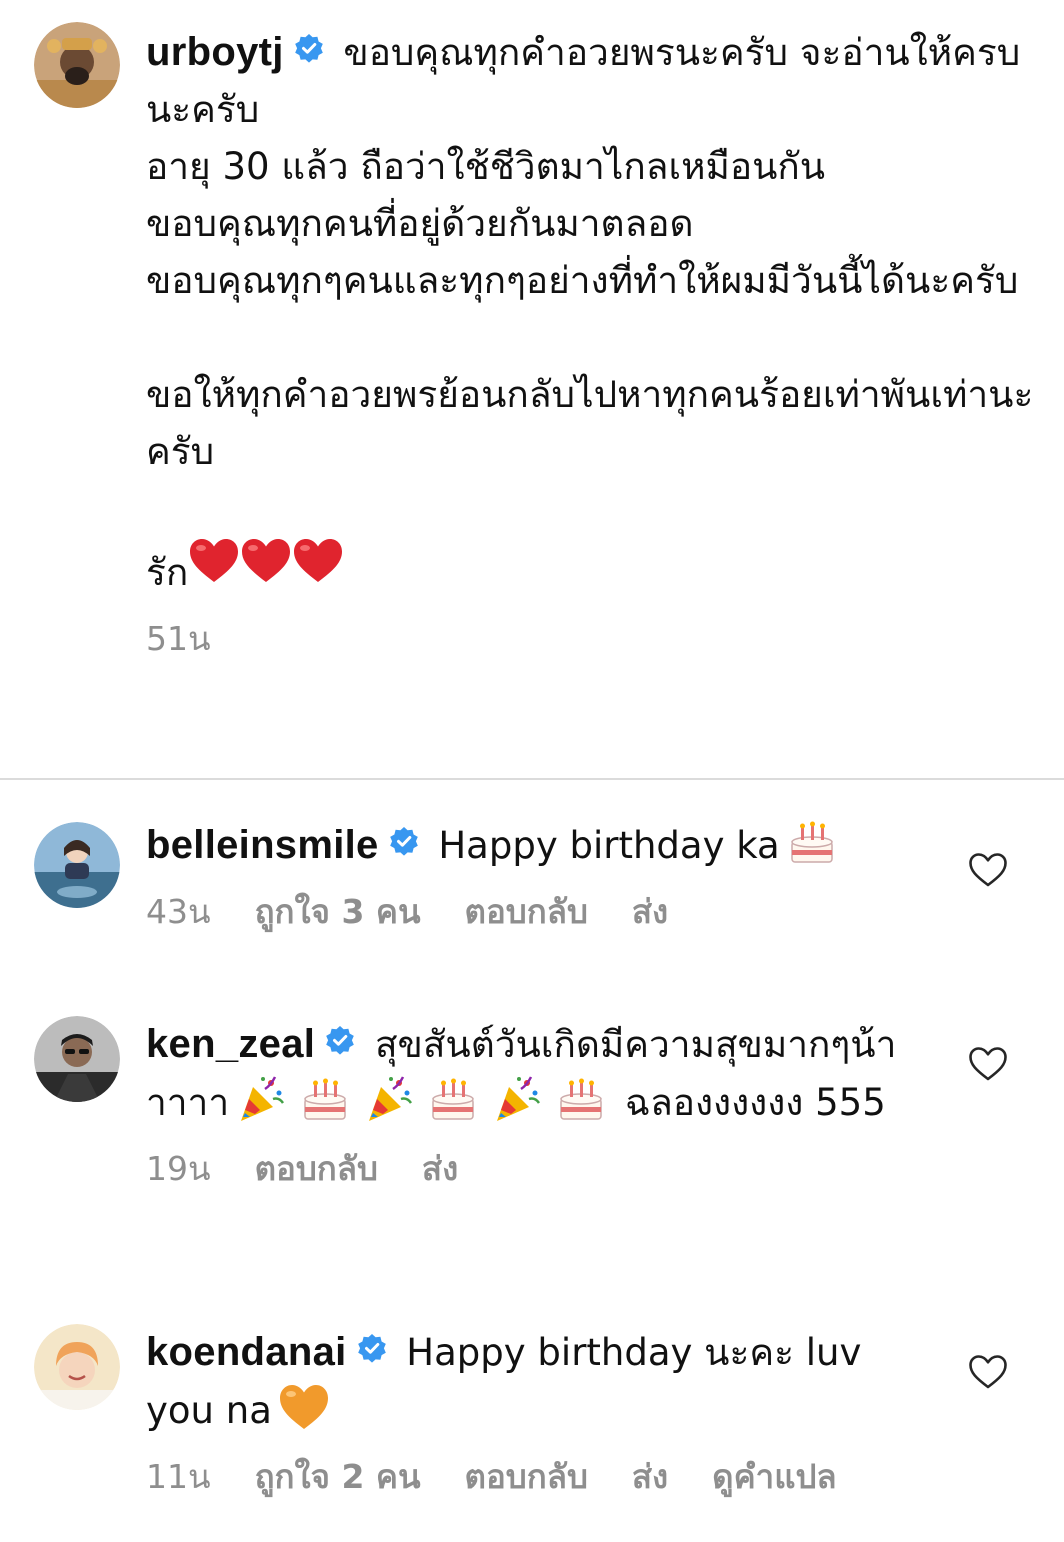 The height and width of the screenshot is (1542, 1064). Describe the element at coordinates (304, 1407) in the screenshot. I see `orange-heart-icon` at that location.